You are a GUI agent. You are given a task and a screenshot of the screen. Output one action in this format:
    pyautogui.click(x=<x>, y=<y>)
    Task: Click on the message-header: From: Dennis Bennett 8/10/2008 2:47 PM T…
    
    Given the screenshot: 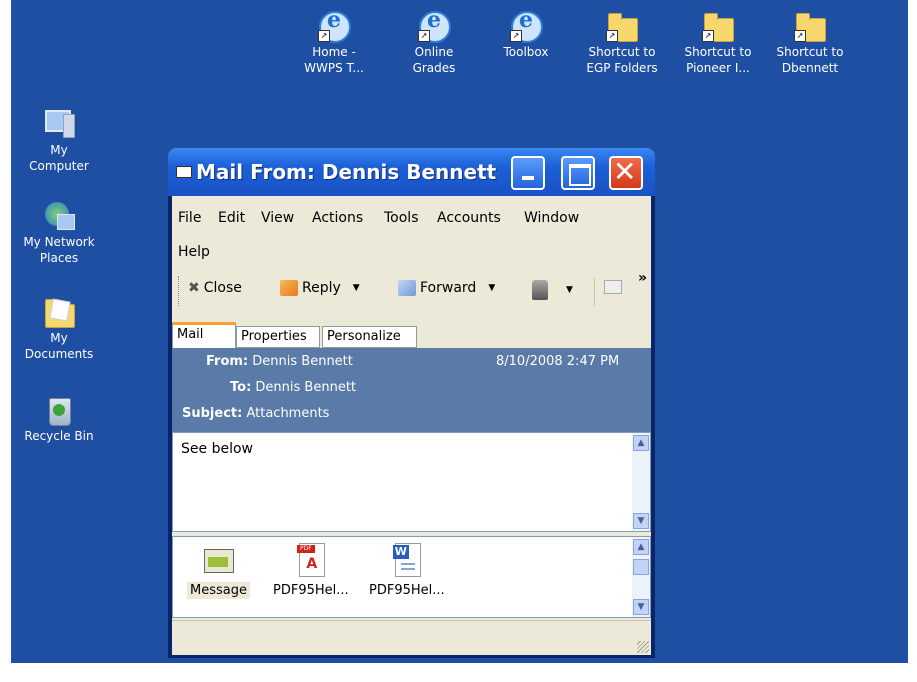 What is the action you would take?
    pyautogui.click(x=411, y=390)
    